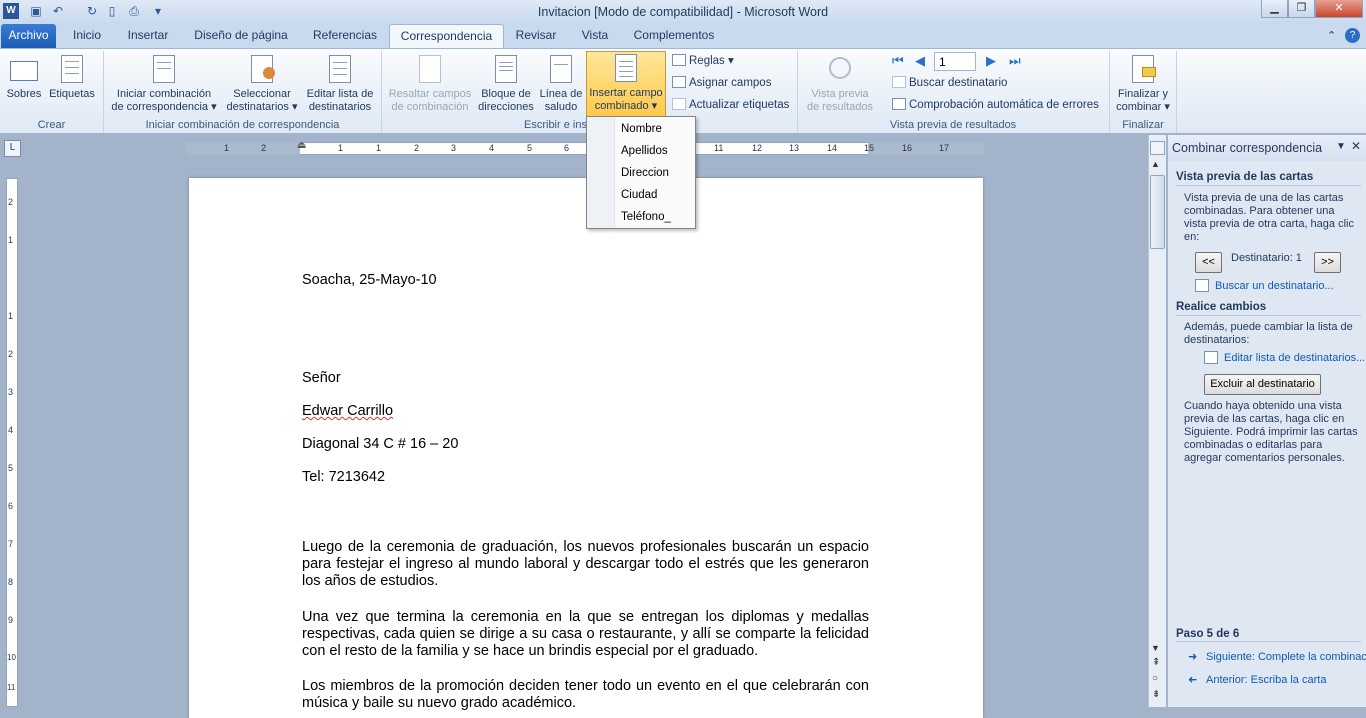  What do you see at coordinates (369, 280) in the screenshot?
I see `date-line: Soacha, 25-Mayo-10` at bounding box center [369, 280].